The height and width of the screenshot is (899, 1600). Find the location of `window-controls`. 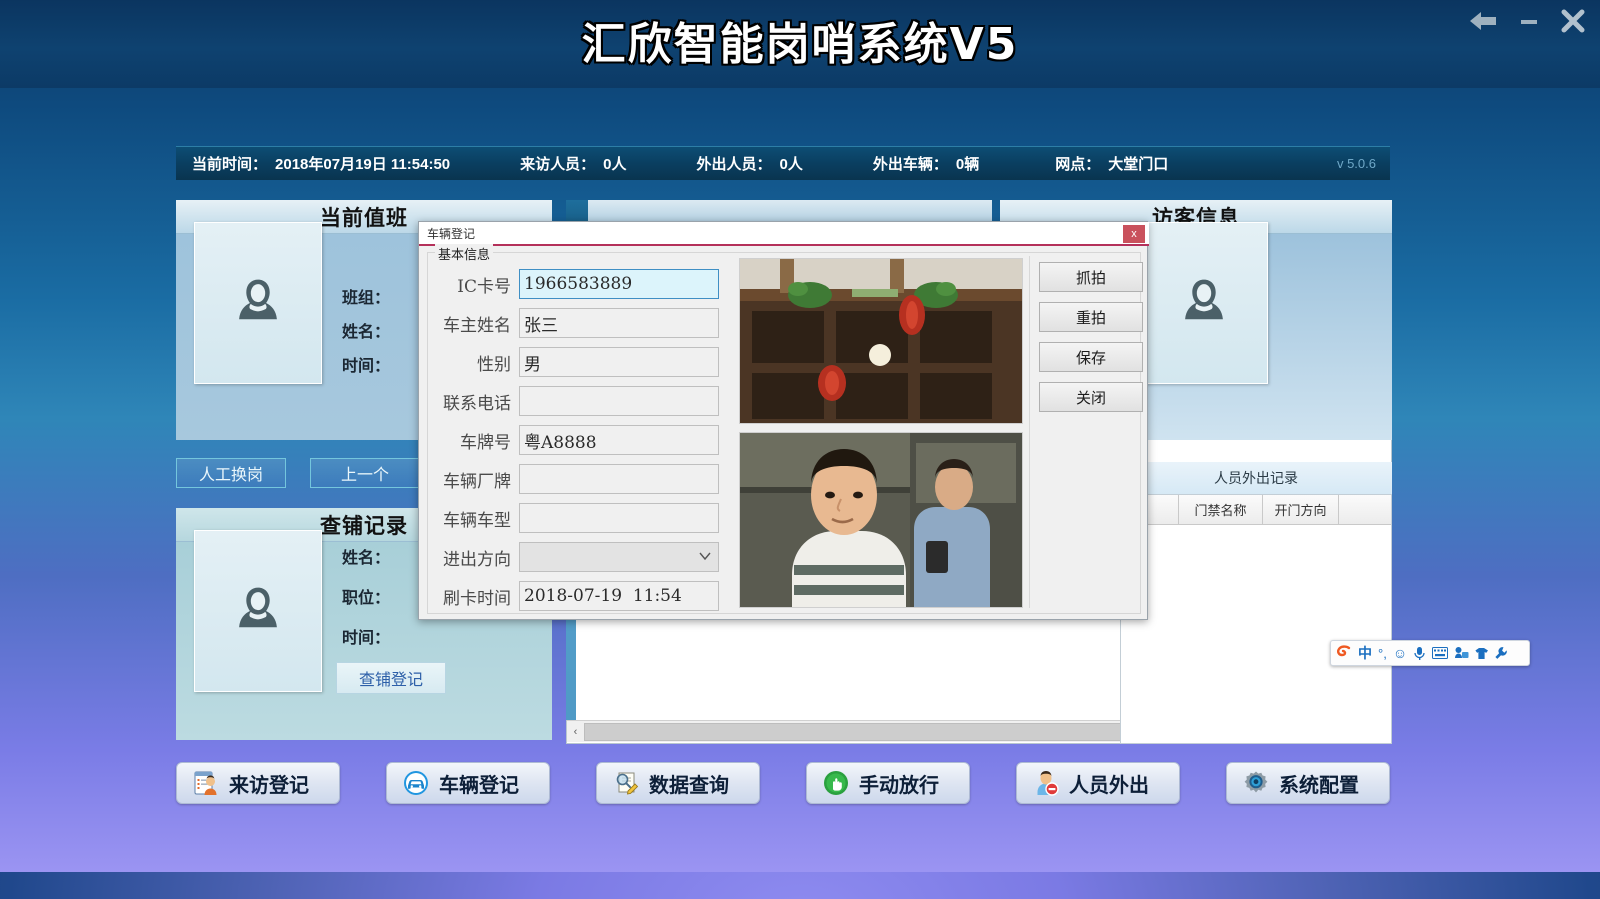

window-controls is located at coordinates (1527, 23).